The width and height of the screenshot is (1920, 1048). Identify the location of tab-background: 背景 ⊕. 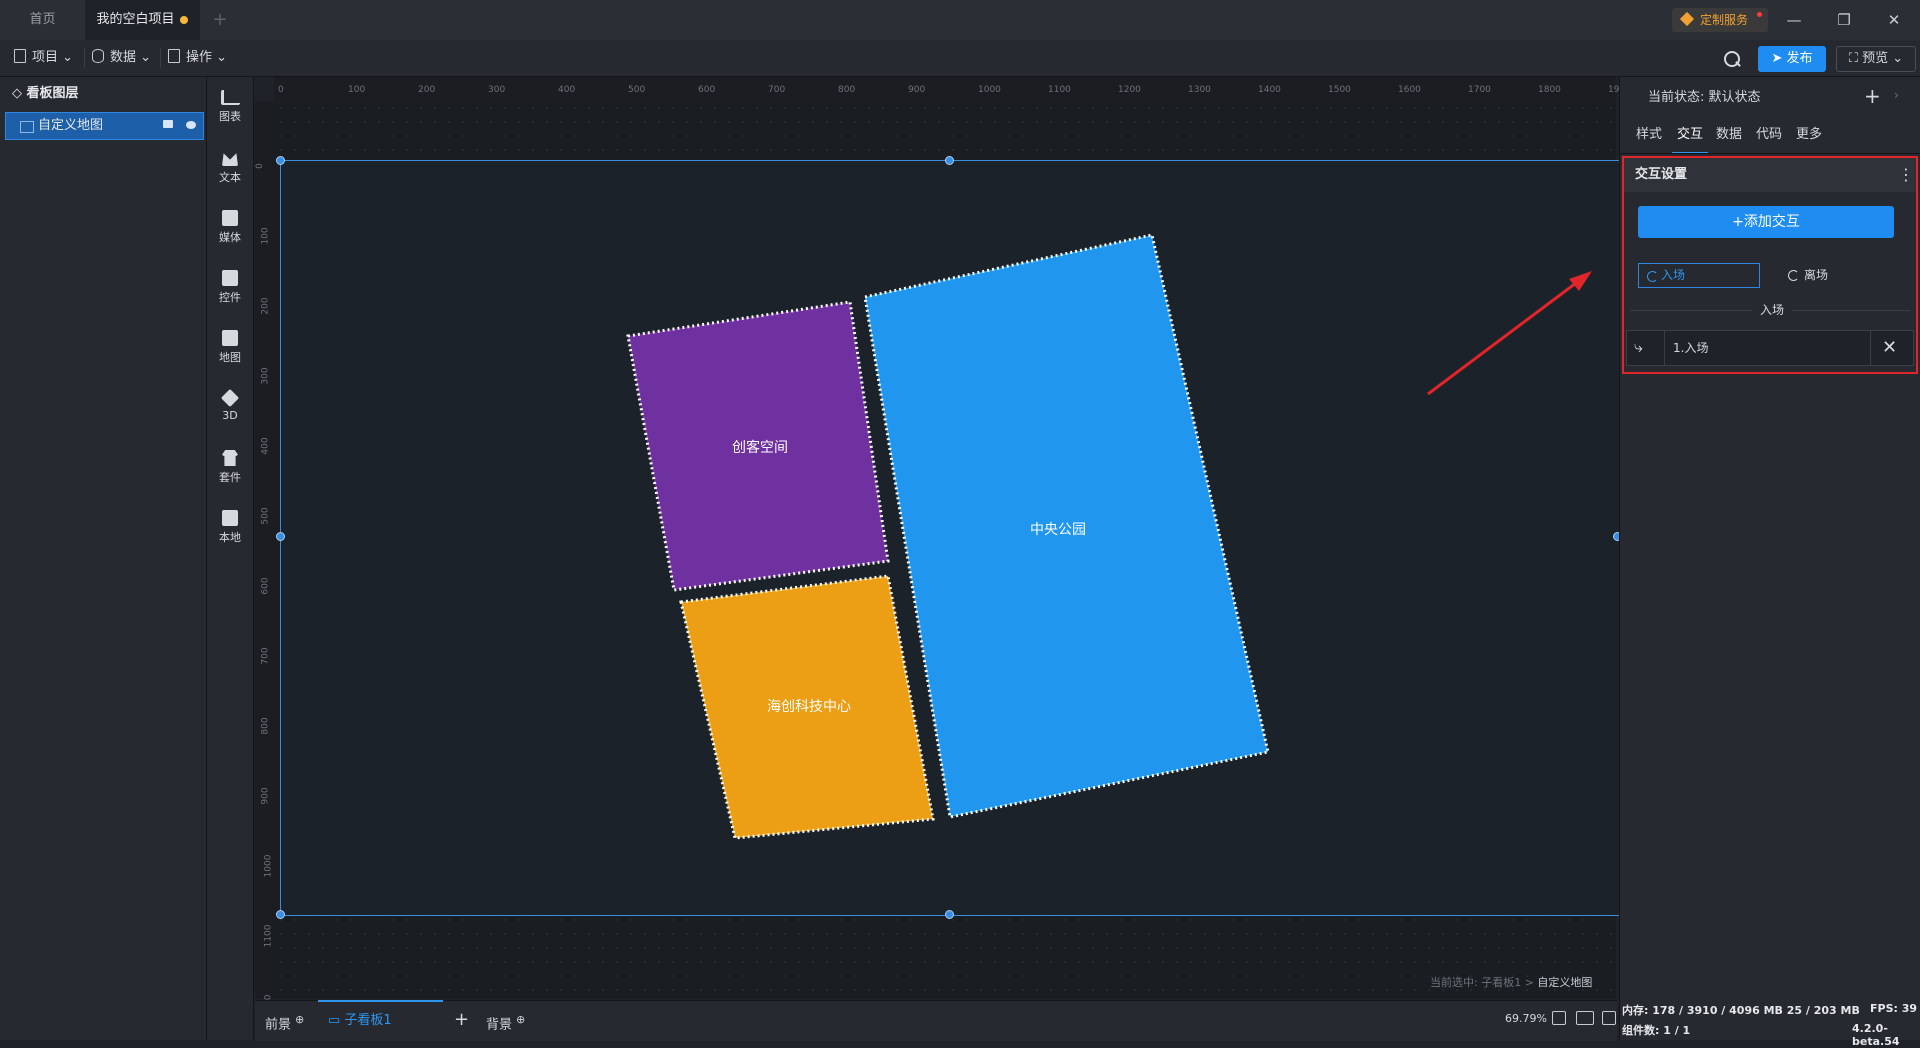
(505, 1020).